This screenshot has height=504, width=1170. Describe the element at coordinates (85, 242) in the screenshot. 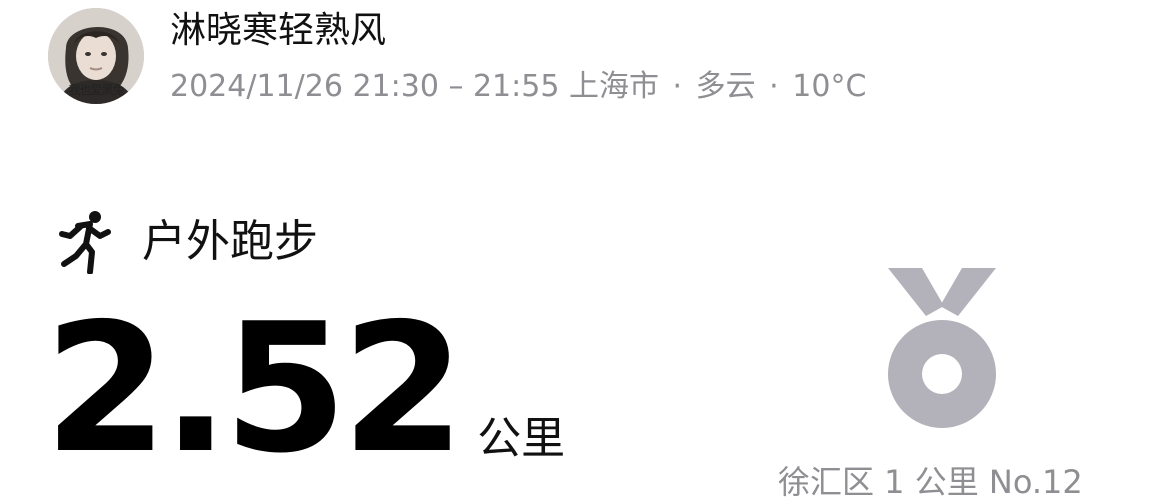

I see `running-person-icon` at that location.